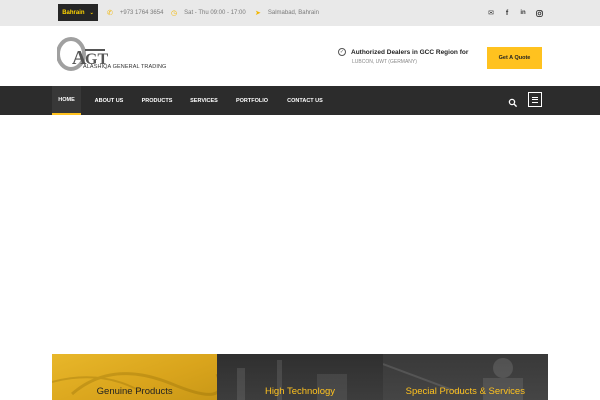  Describe the element at coordinates (342, 52) in the screenshot. I see `check-circle-icon: ✓` at that location.